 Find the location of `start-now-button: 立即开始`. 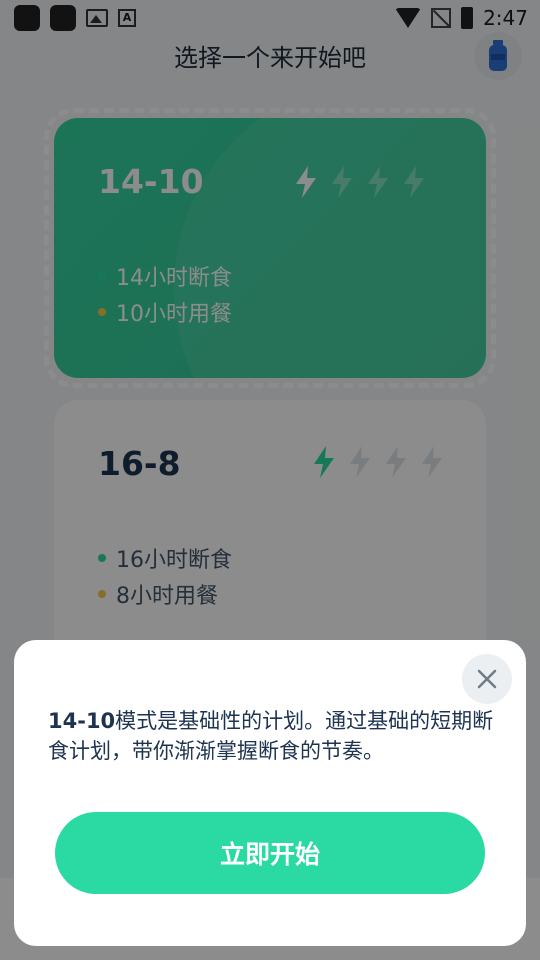

start-now-button: 立即开始 is located at coordinates (270, 853).